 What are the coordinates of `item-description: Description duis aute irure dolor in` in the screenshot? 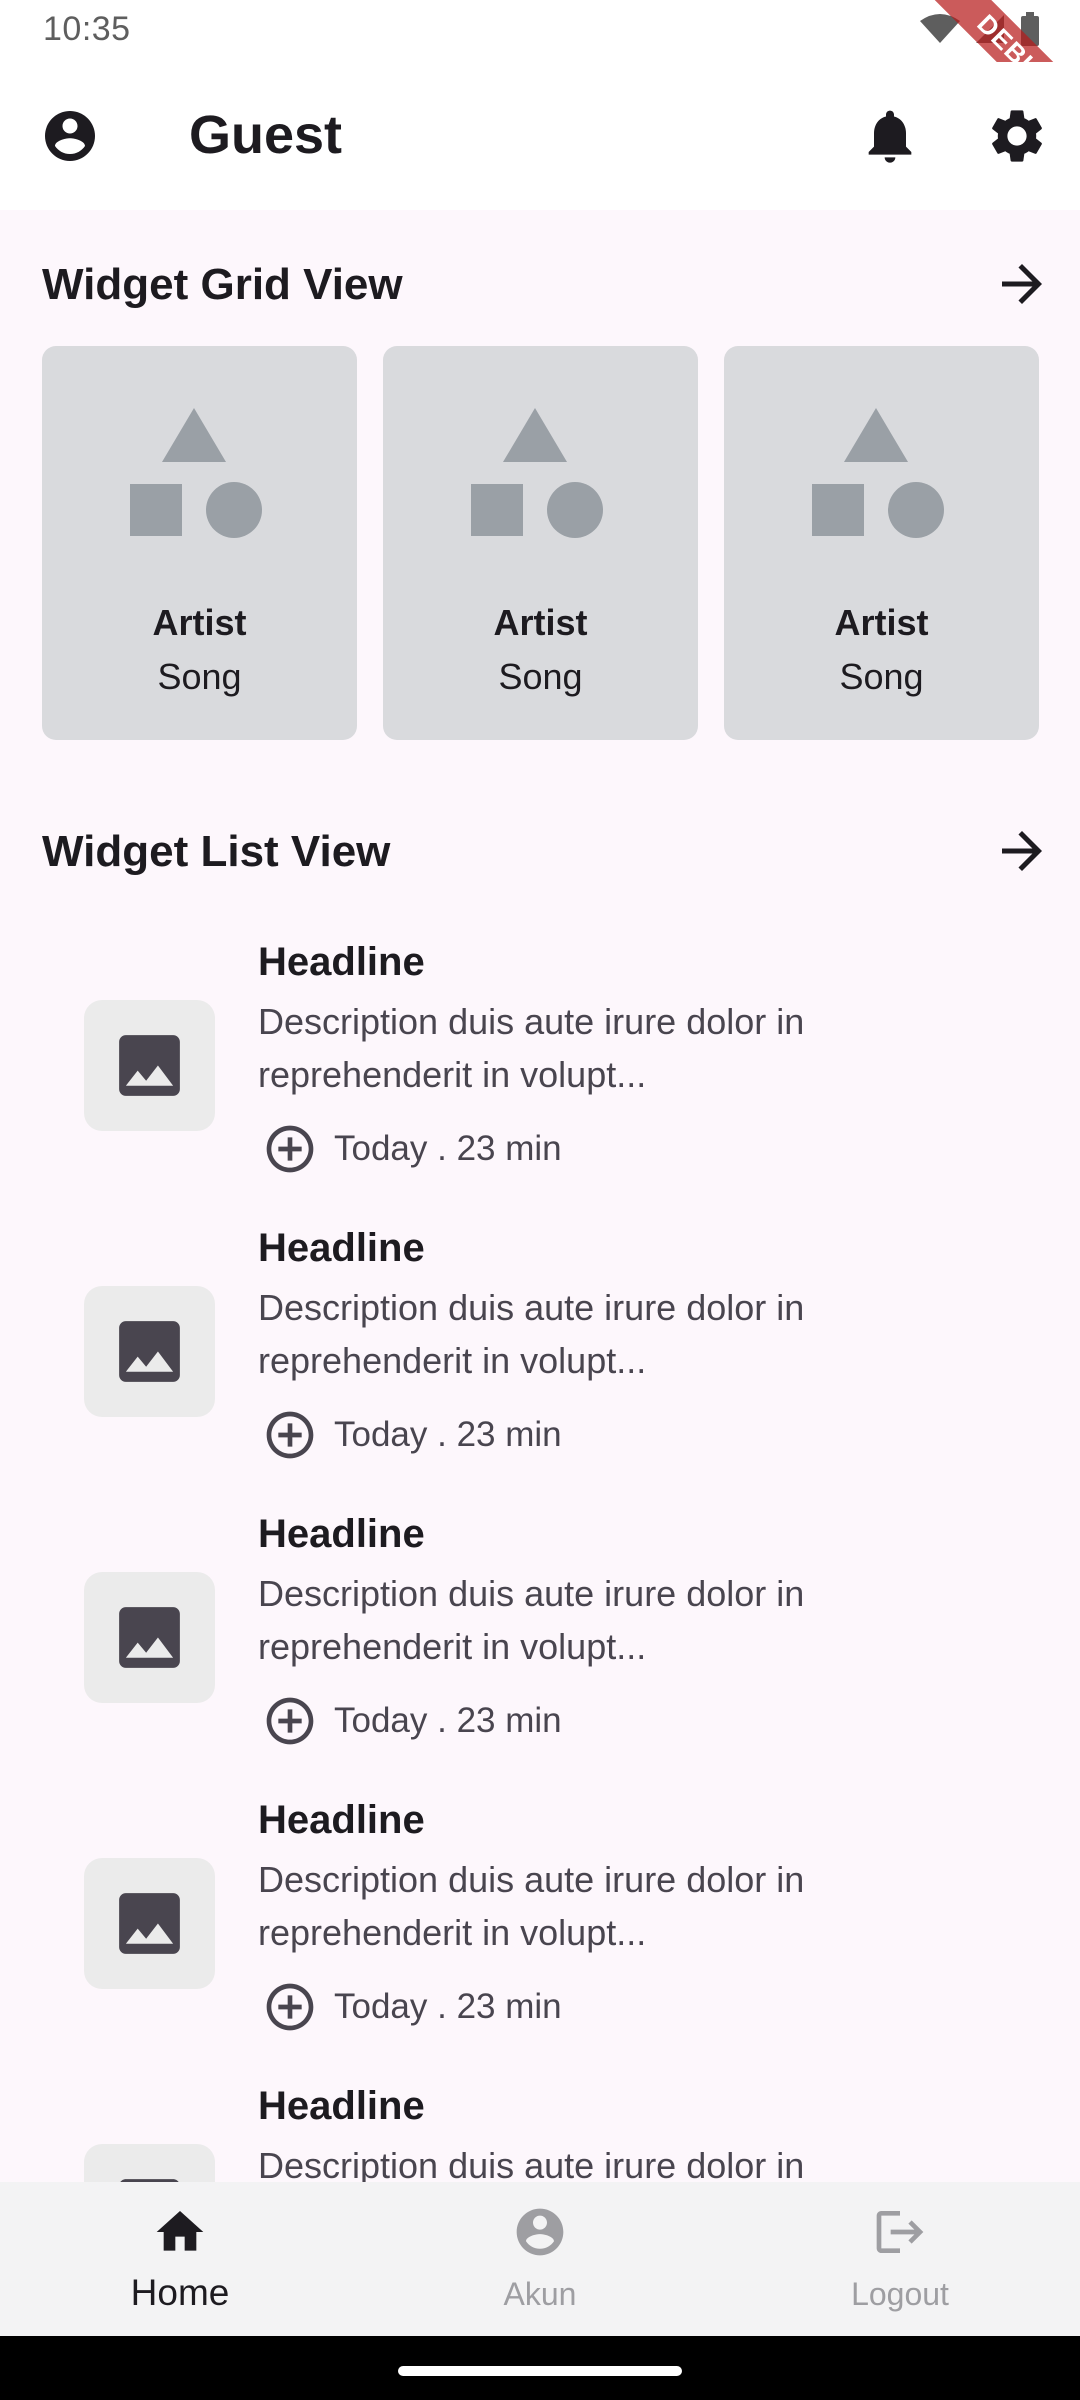 It's located at (531, 2163).